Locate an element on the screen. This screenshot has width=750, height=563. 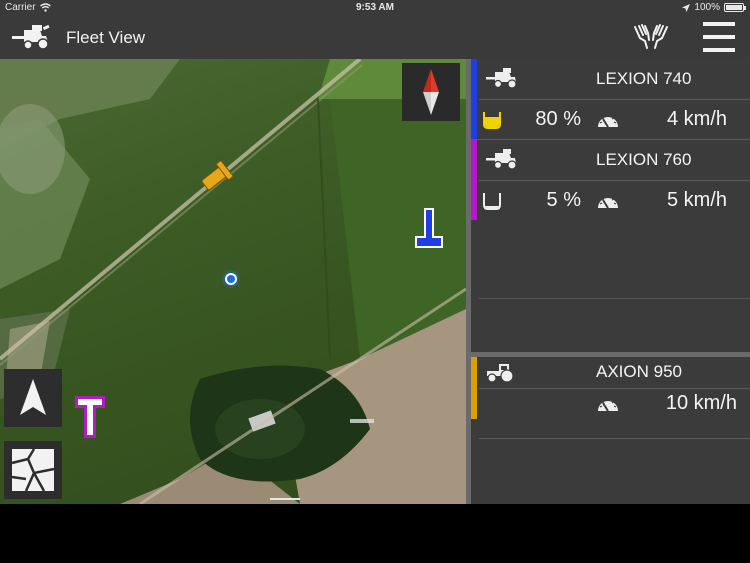
compass-icon is located at coordinates (431, 92).